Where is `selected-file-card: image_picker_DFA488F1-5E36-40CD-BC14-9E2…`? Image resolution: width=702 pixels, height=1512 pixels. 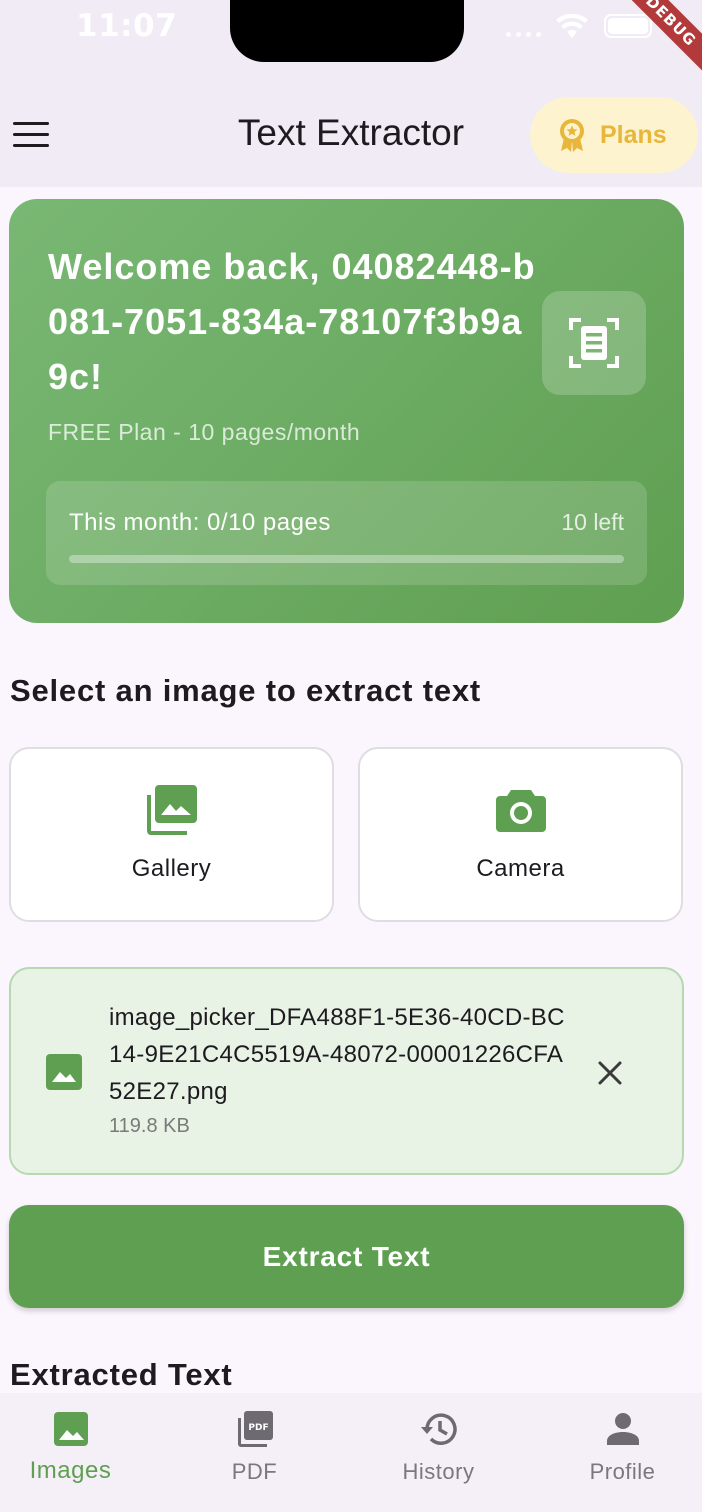 selected-file-card: image_picker_DFA488F1-5E36-40CD-BC14-9E2… is located at coordinates (346, 1071).